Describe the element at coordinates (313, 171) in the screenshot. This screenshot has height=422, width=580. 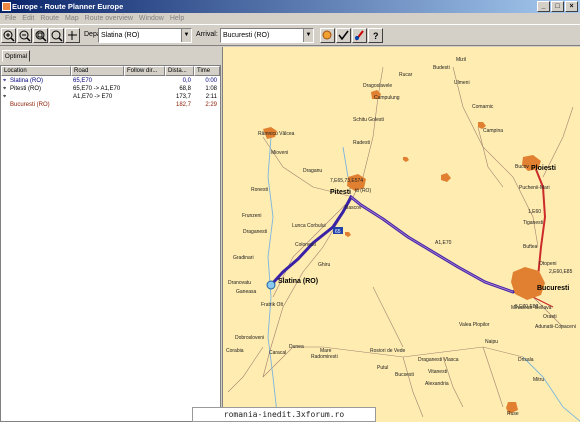
I see `map-label: Draganu` at that location.